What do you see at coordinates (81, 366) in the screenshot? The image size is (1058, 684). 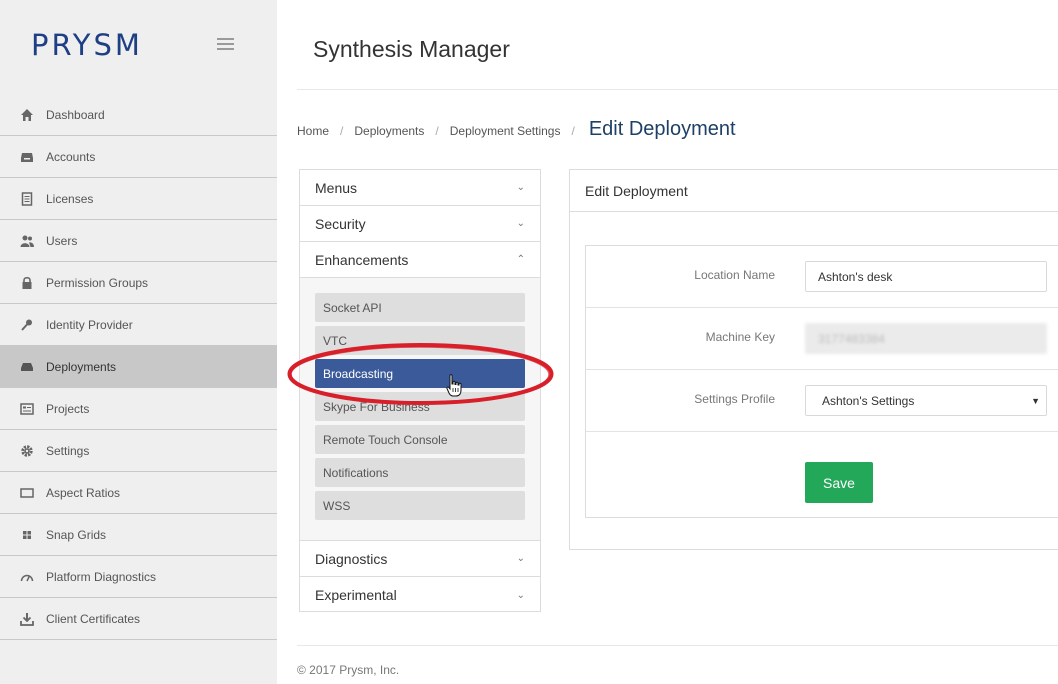 I see `sidebar-item-label: Deployments` at bounding box center [81, 366].